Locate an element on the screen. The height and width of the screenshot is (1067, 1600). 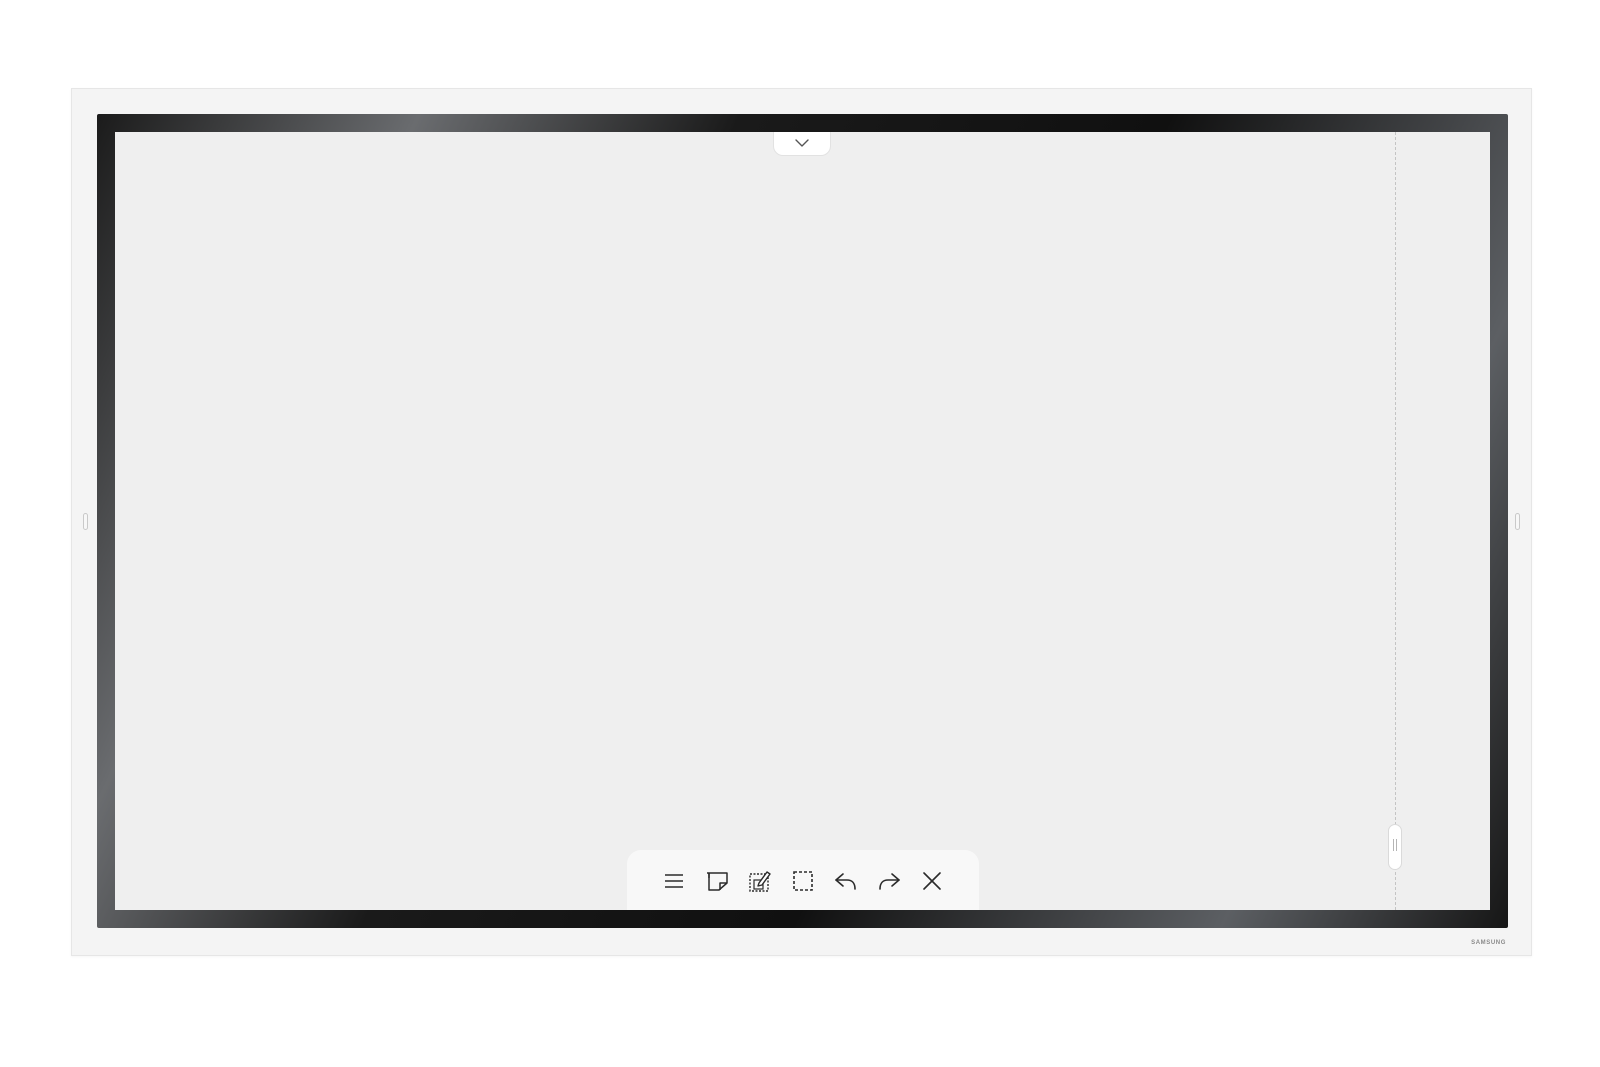
right-side-button is located at coordinates (1517, 521).